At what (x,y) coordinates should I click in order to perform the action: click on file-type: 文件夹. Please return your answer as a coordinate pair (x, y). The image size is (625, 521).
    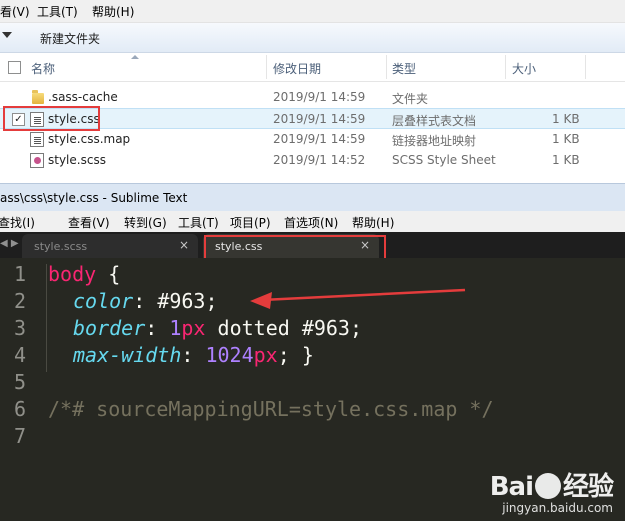
    Looking at the image, I should click on (410, 99).